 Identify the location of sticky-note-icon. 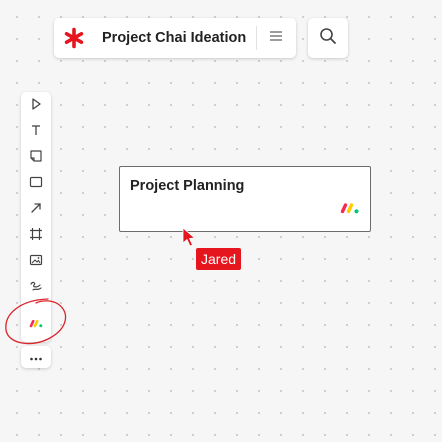
(36, 158).